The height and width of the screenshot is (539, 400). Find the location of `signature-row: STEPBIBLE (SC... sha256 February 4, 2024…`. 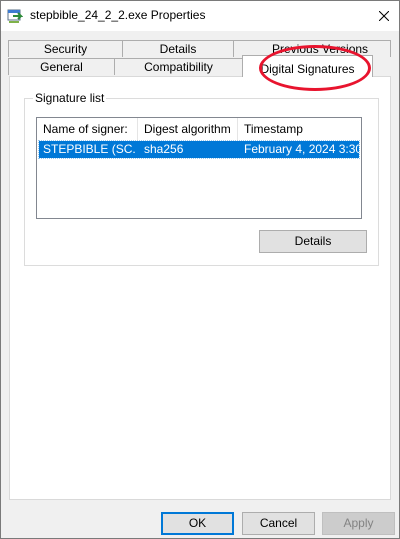

signature-row: STEPBIBLE (SC... sha256 February 4, 2024… is located at coordinates (199, 149).